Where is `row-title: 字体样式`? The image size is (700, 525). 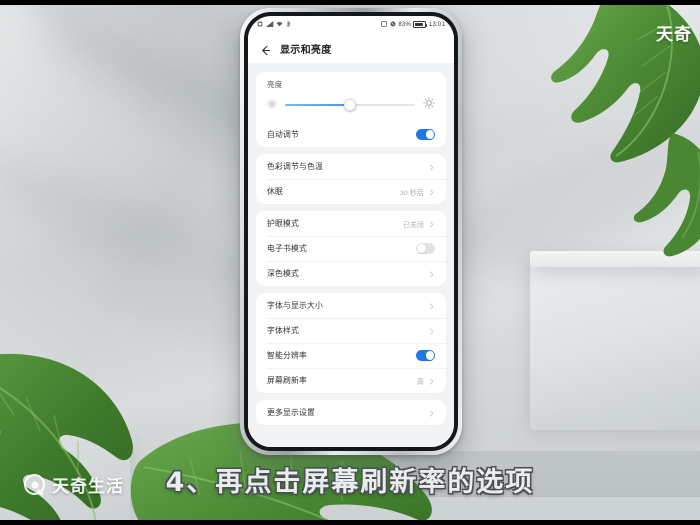 row-title: 字体样式 is located at coordinates (283, 330).